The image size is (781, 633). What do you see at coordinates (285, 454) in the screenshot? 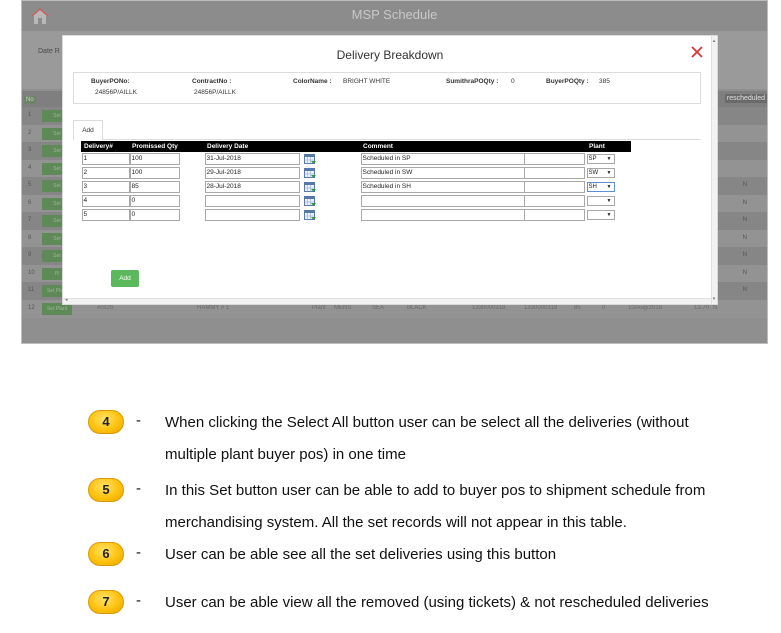
I see `legend-line: multiple plant buyer pos) in one time` at bounding box center [285, 454].